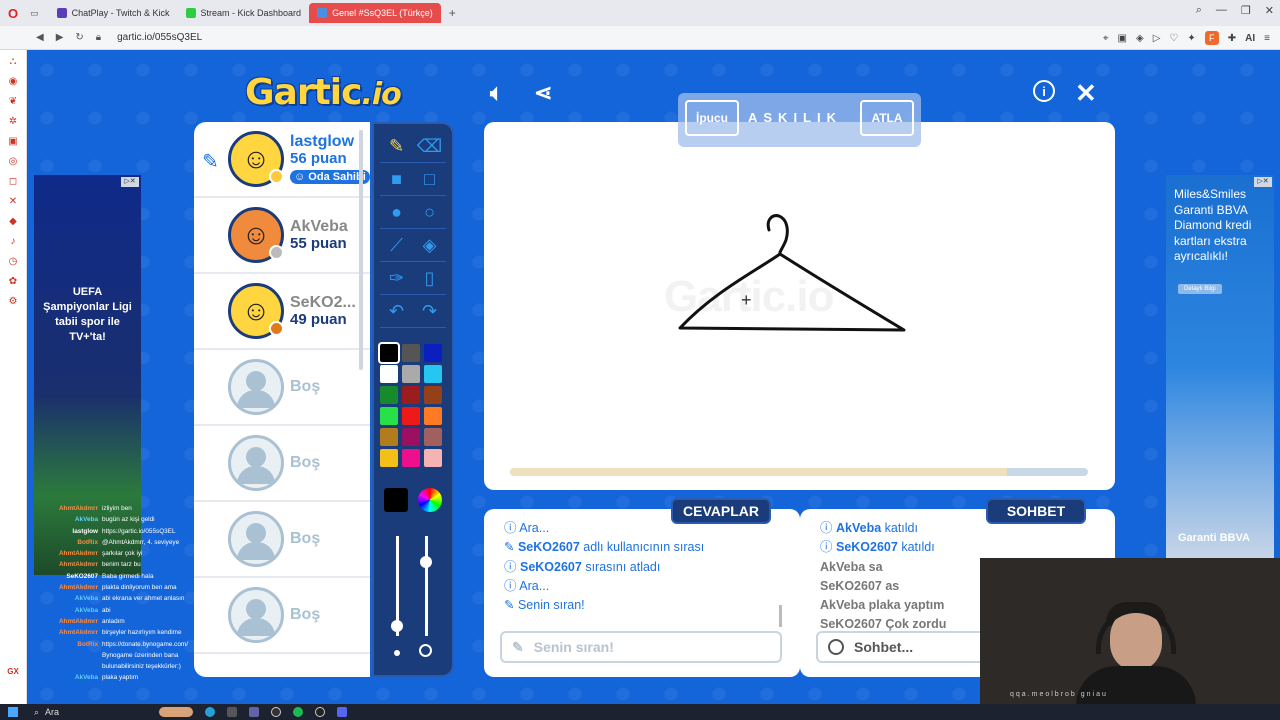 The image size is (1280, 720). What do you see at coordinates (13, 281) in the screenshot?
I see `sidebar-bug-icon: ✿` at bounding box center [13, 281].